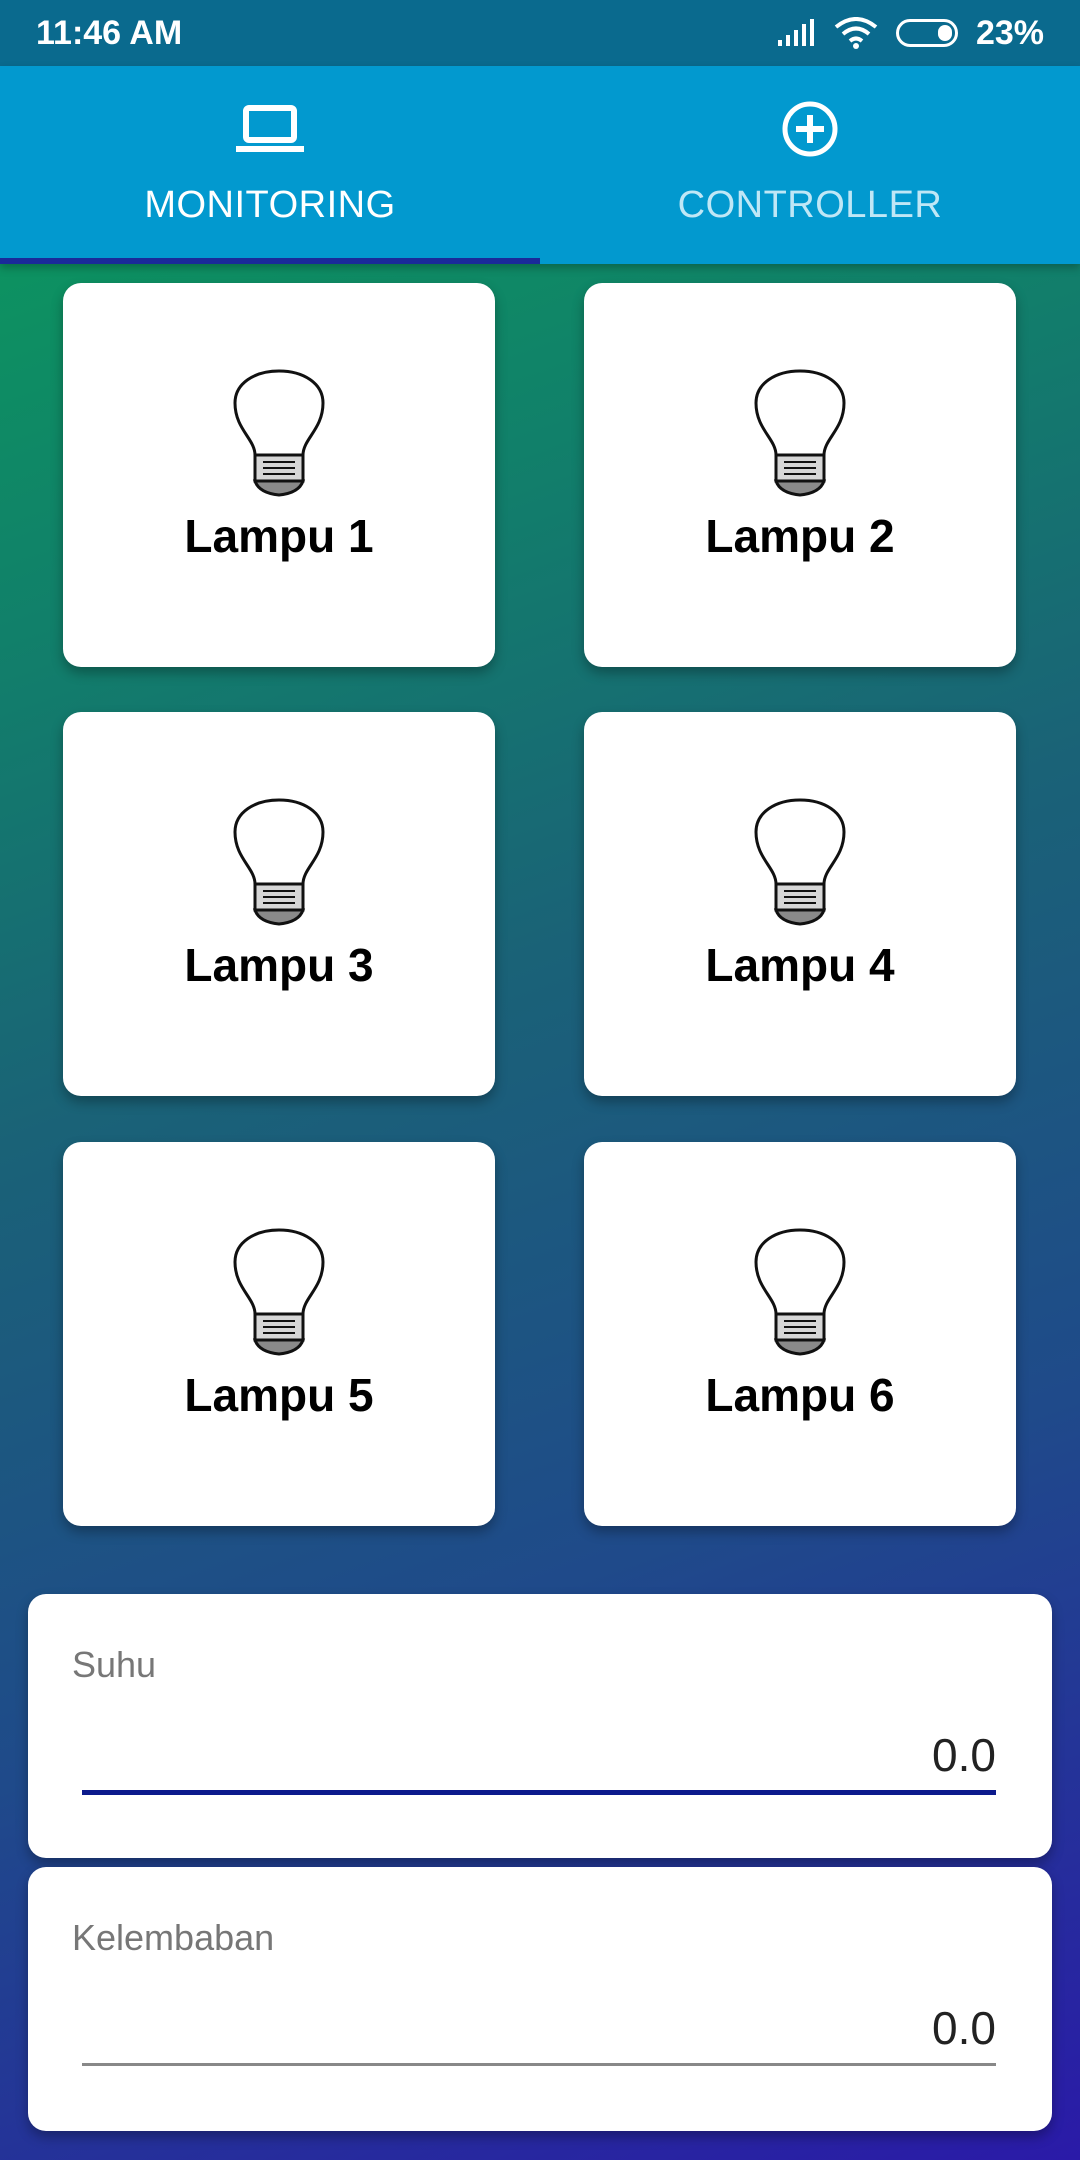 This screenshot has height=2160, width=1080. What do you see at coordinates (926, 33) in the screenshot?
I see `battery-icon` at bounding box center [926, 33].